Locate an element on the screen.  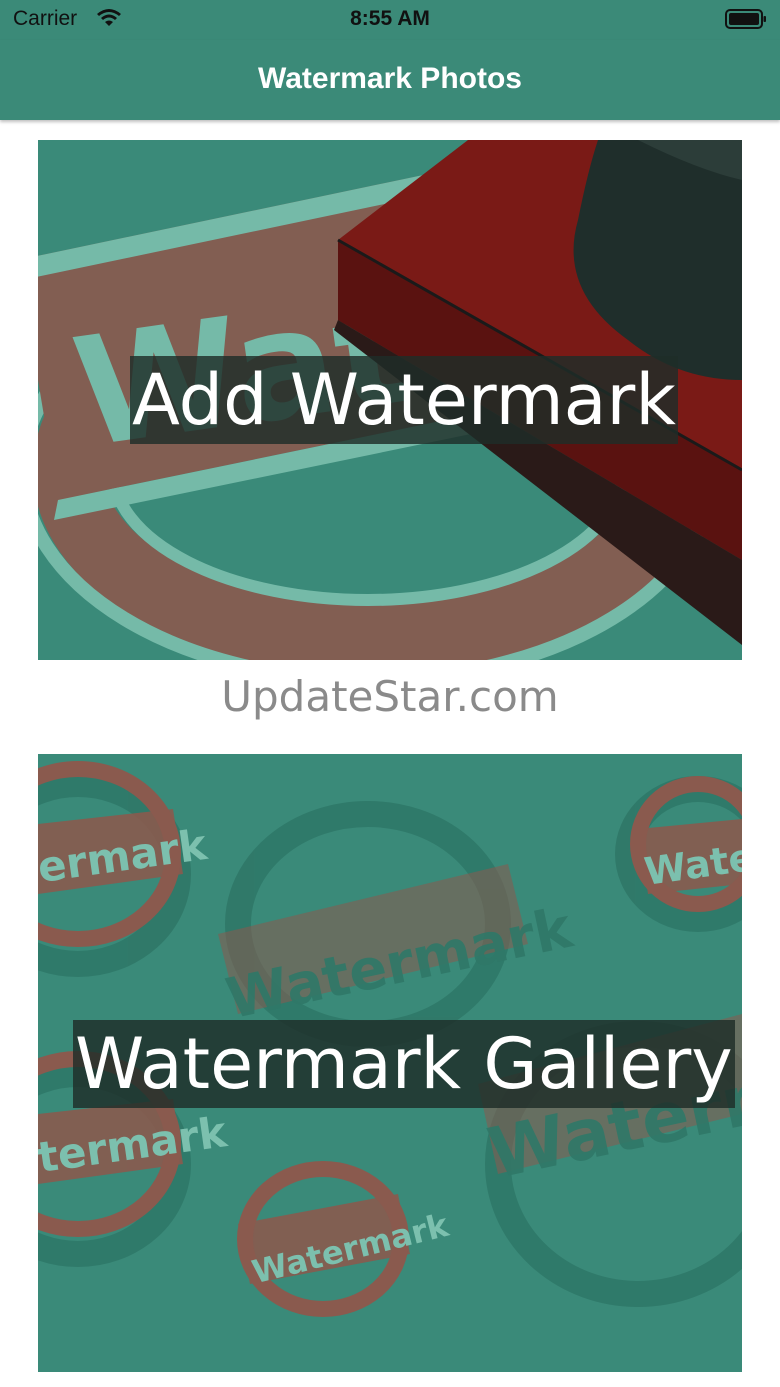
add-watermark-label: Add Watermark is located at coordinates (404, 400).